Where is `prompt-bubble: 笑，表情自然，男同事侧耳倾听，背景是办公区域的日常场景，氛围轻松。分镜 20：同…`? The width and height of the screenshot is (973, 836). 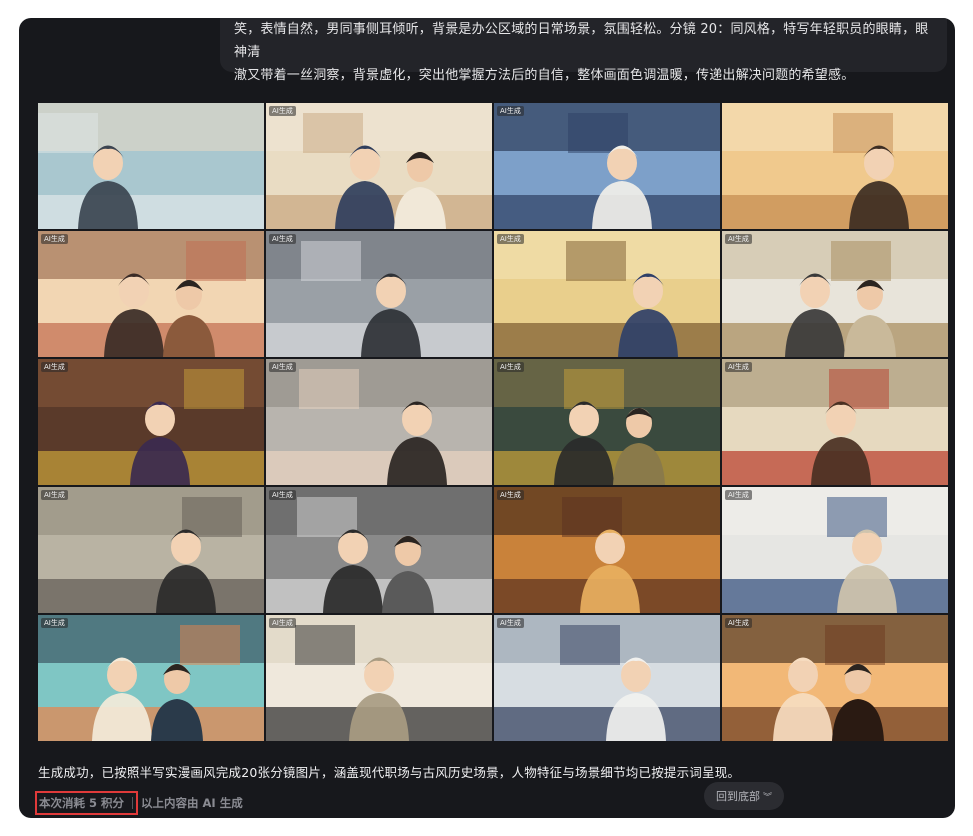 prompt-bubble: 笑，表情自然，男同事侧耳倾听，背景是办公区域的日常场景，氛围轻松。分镜 20：同… is located at coordinates (583, 50).